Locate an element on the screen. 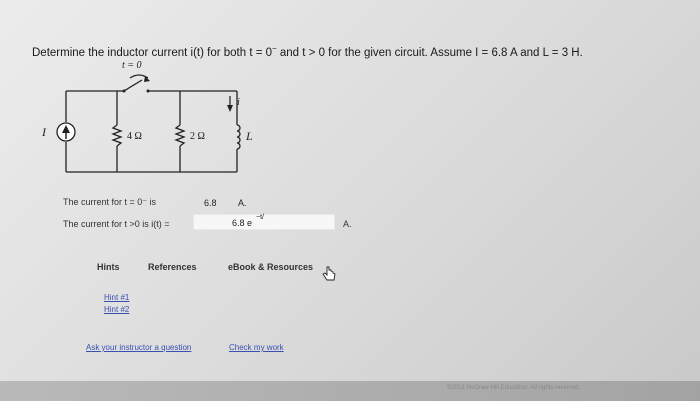 The image size is (700, 401). r1-label: 4 Ω is located at coordinates (134, 136).